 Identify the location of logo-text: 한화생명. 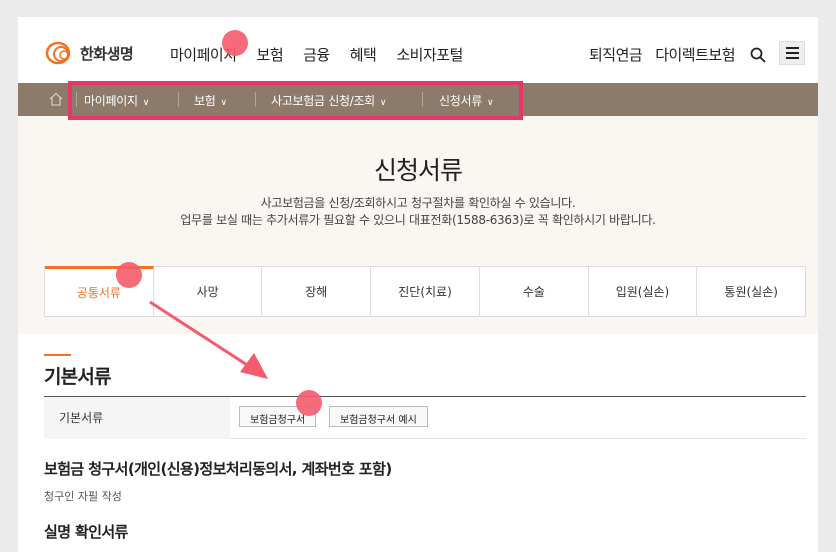
(107, 53).